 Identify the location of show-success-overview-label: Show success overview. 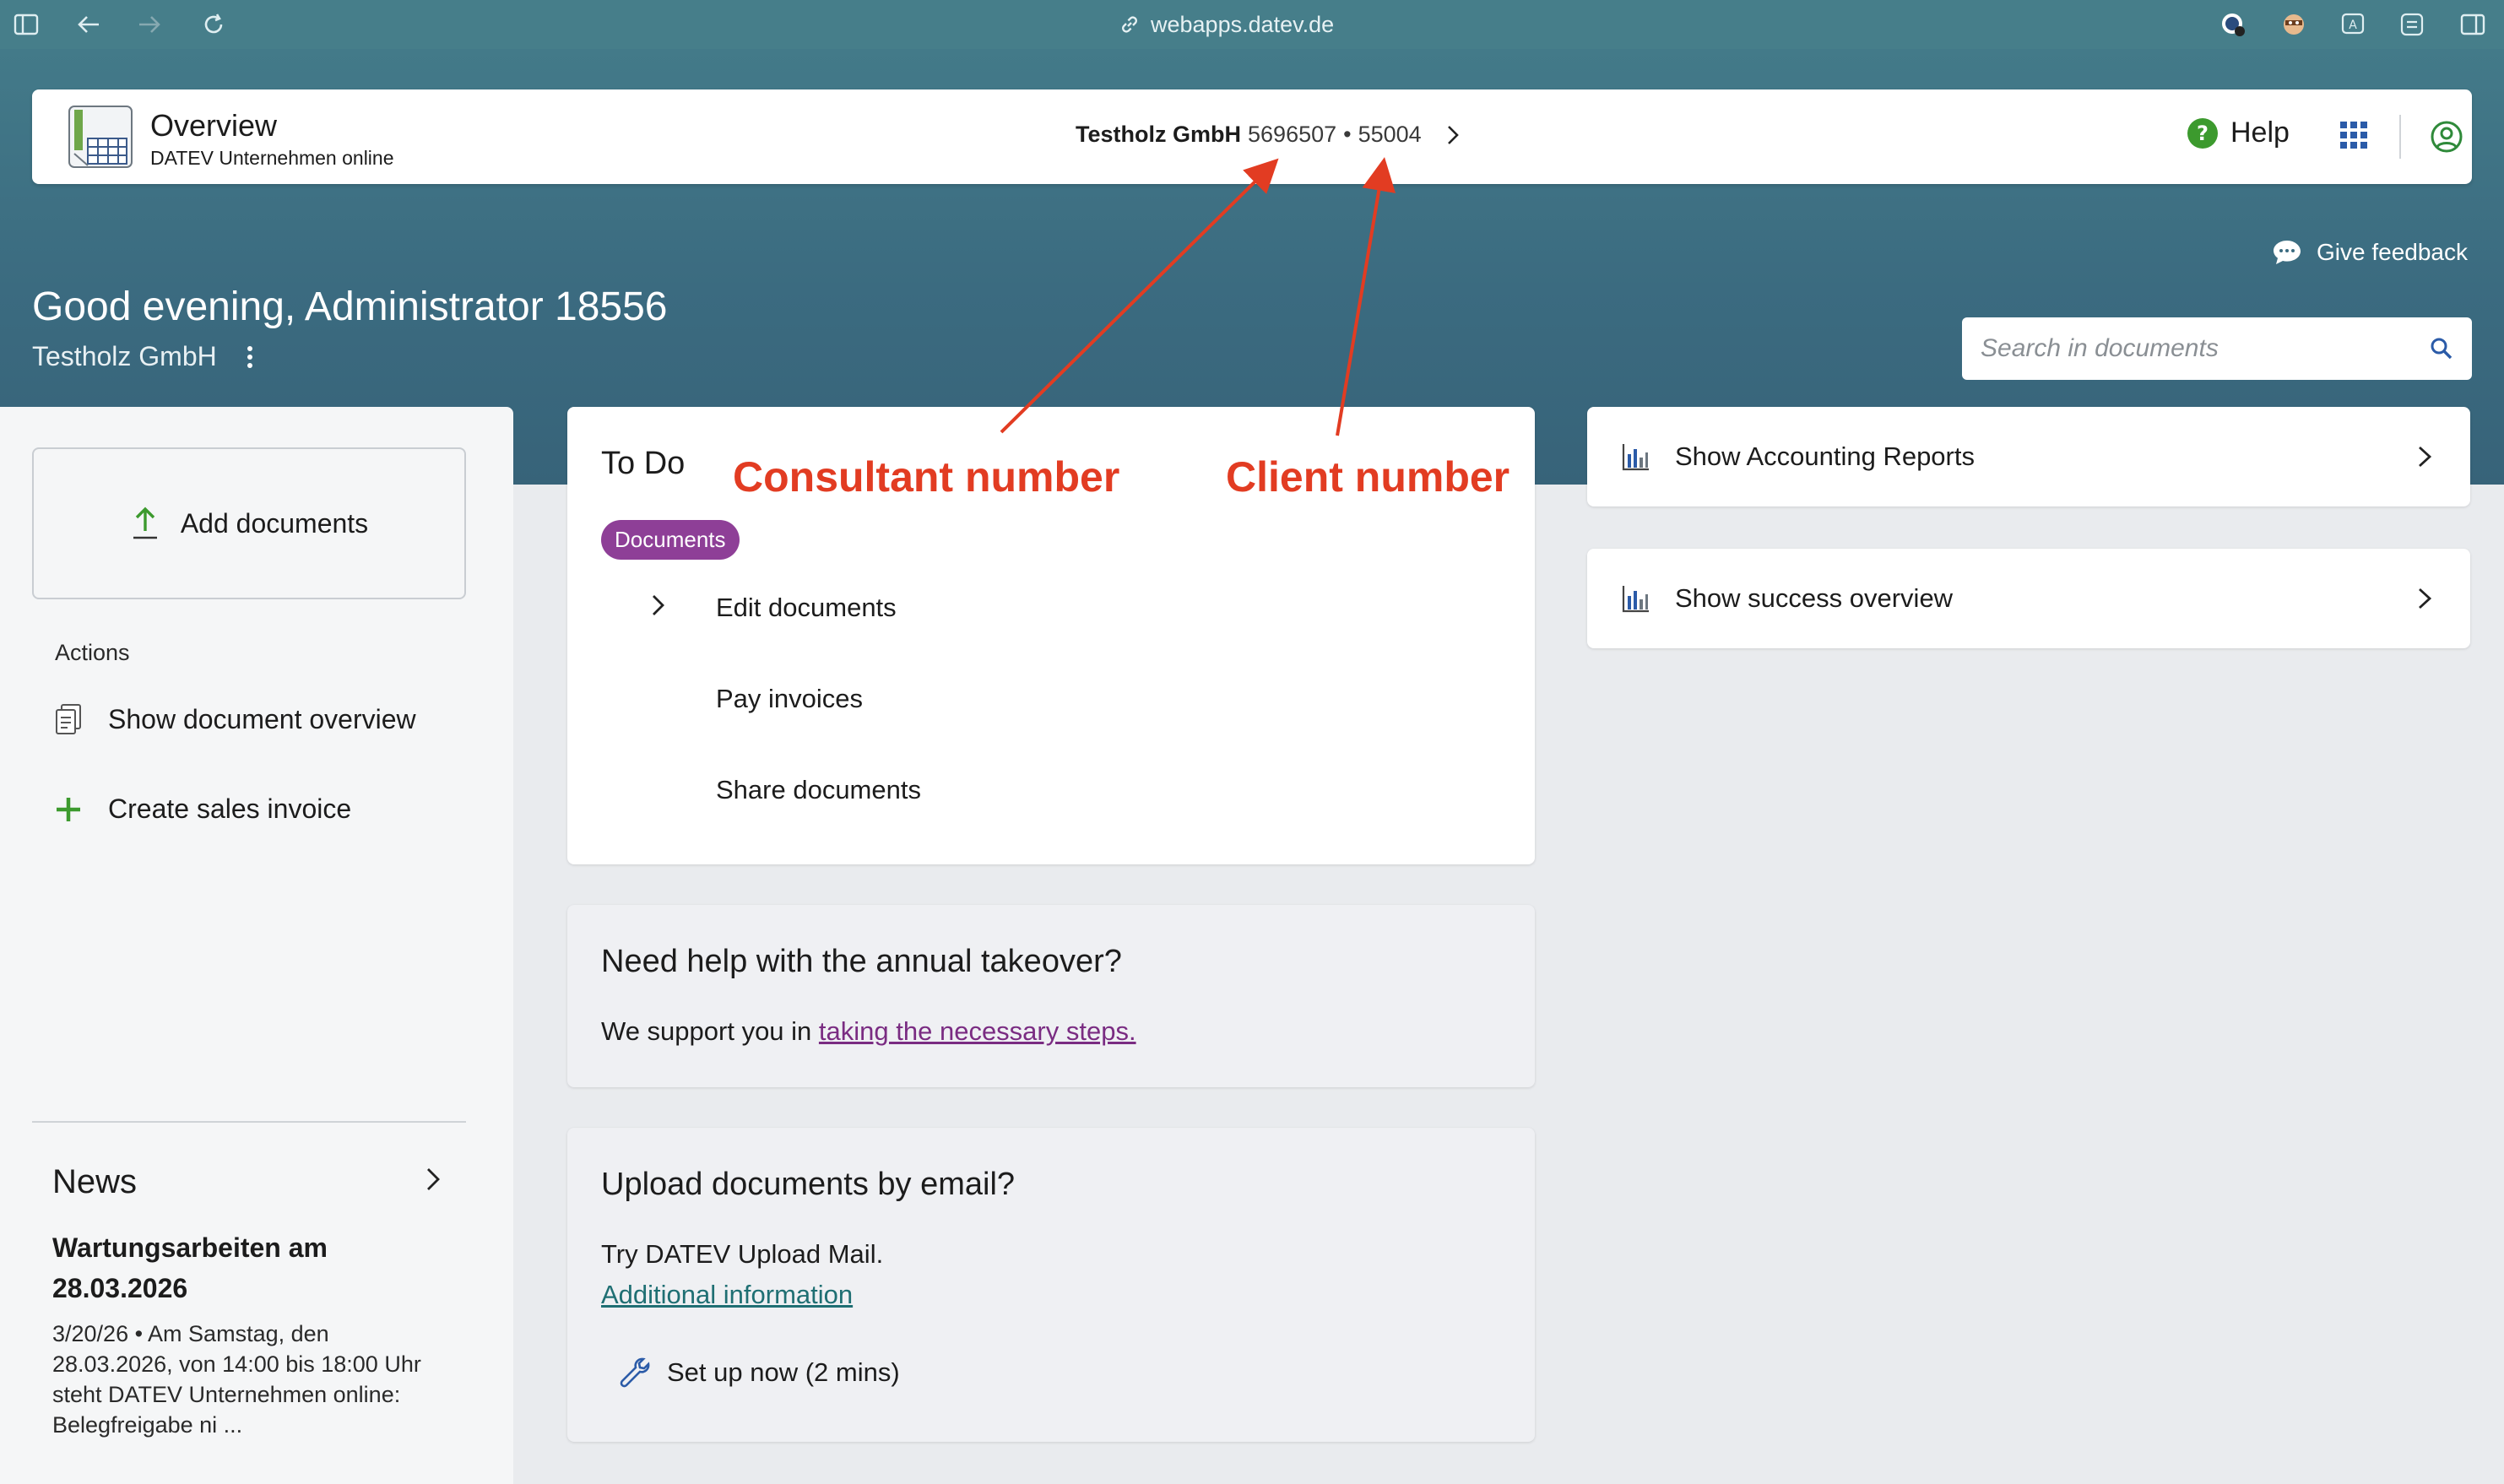
(1814, 598).